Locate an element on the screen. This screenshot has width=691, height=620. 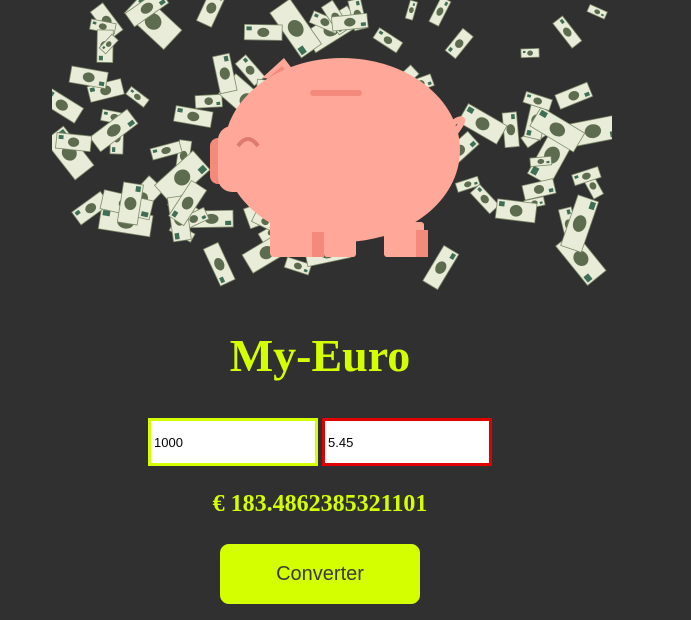
page-title: My-Euro is located at coordinates (320, 355).